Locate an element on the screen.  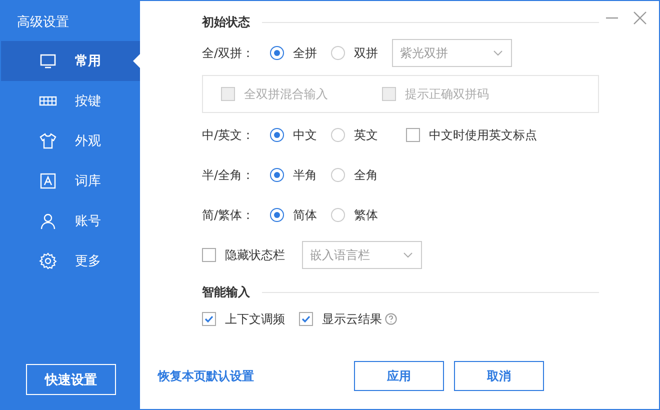
checkbox-option: 显示云结果 is located at coordinates (348, 319).